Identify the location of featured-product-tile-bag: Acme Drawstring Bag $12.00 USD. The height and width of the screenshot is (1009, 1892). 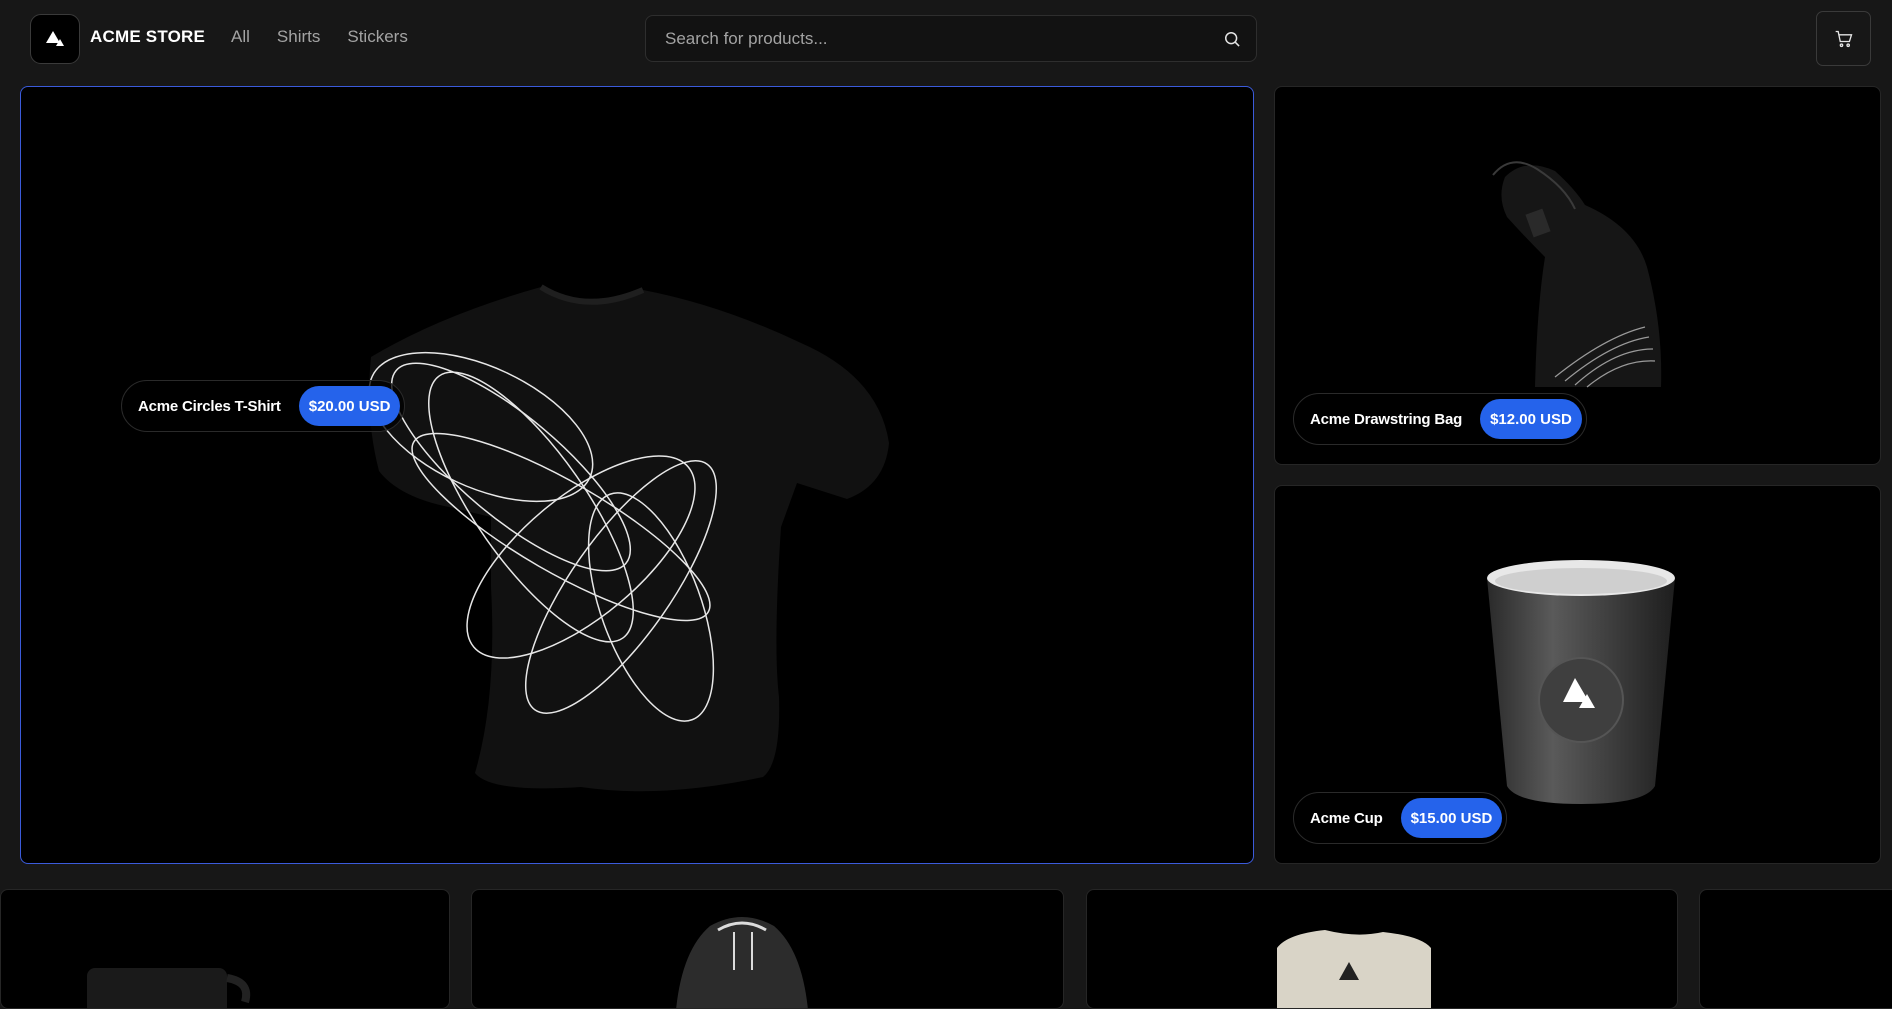
(1577, 275).